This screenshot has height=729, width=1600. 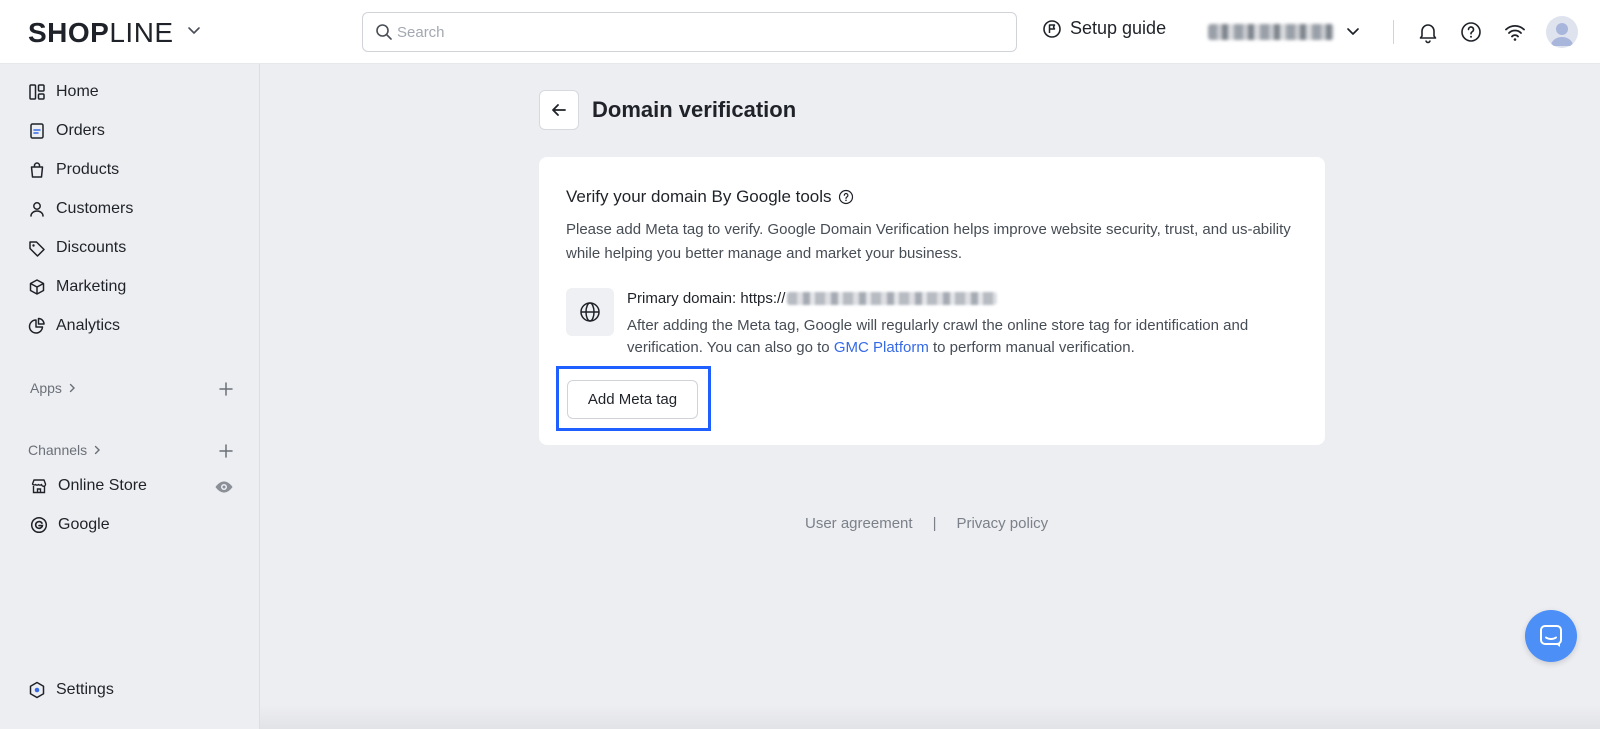 I want to click on card-title: Verify your domain By Google tools, so click(x=710, y=197).